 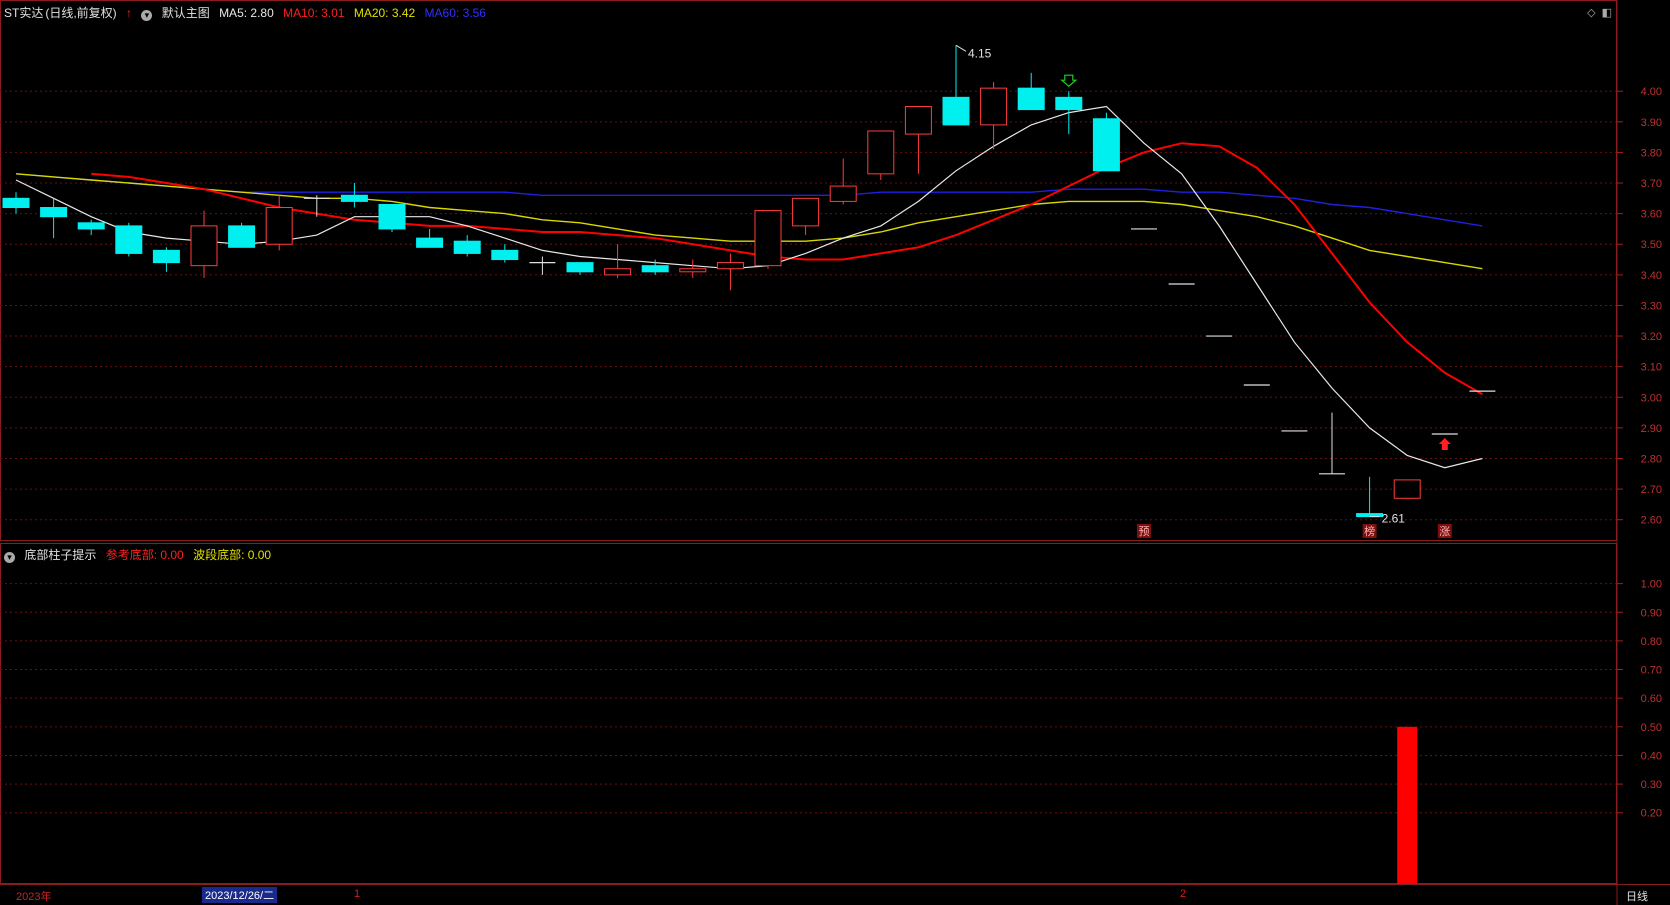 I want to click on y-tick-label: 3.80, so click(x=1651, y=153).